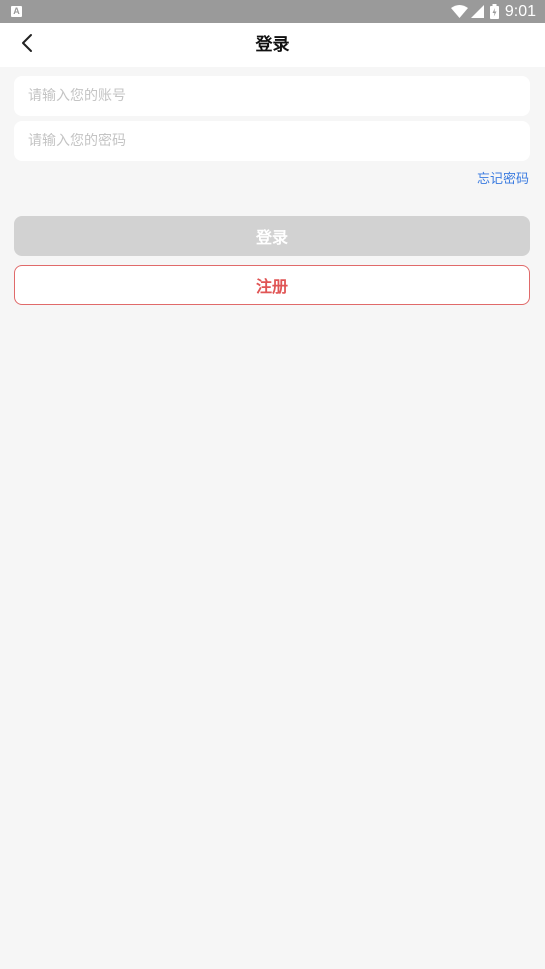  What do you see at coordinates (272, 236) in the screenshot?
I see `login-button: 登录` at bounding box center [272, 236].